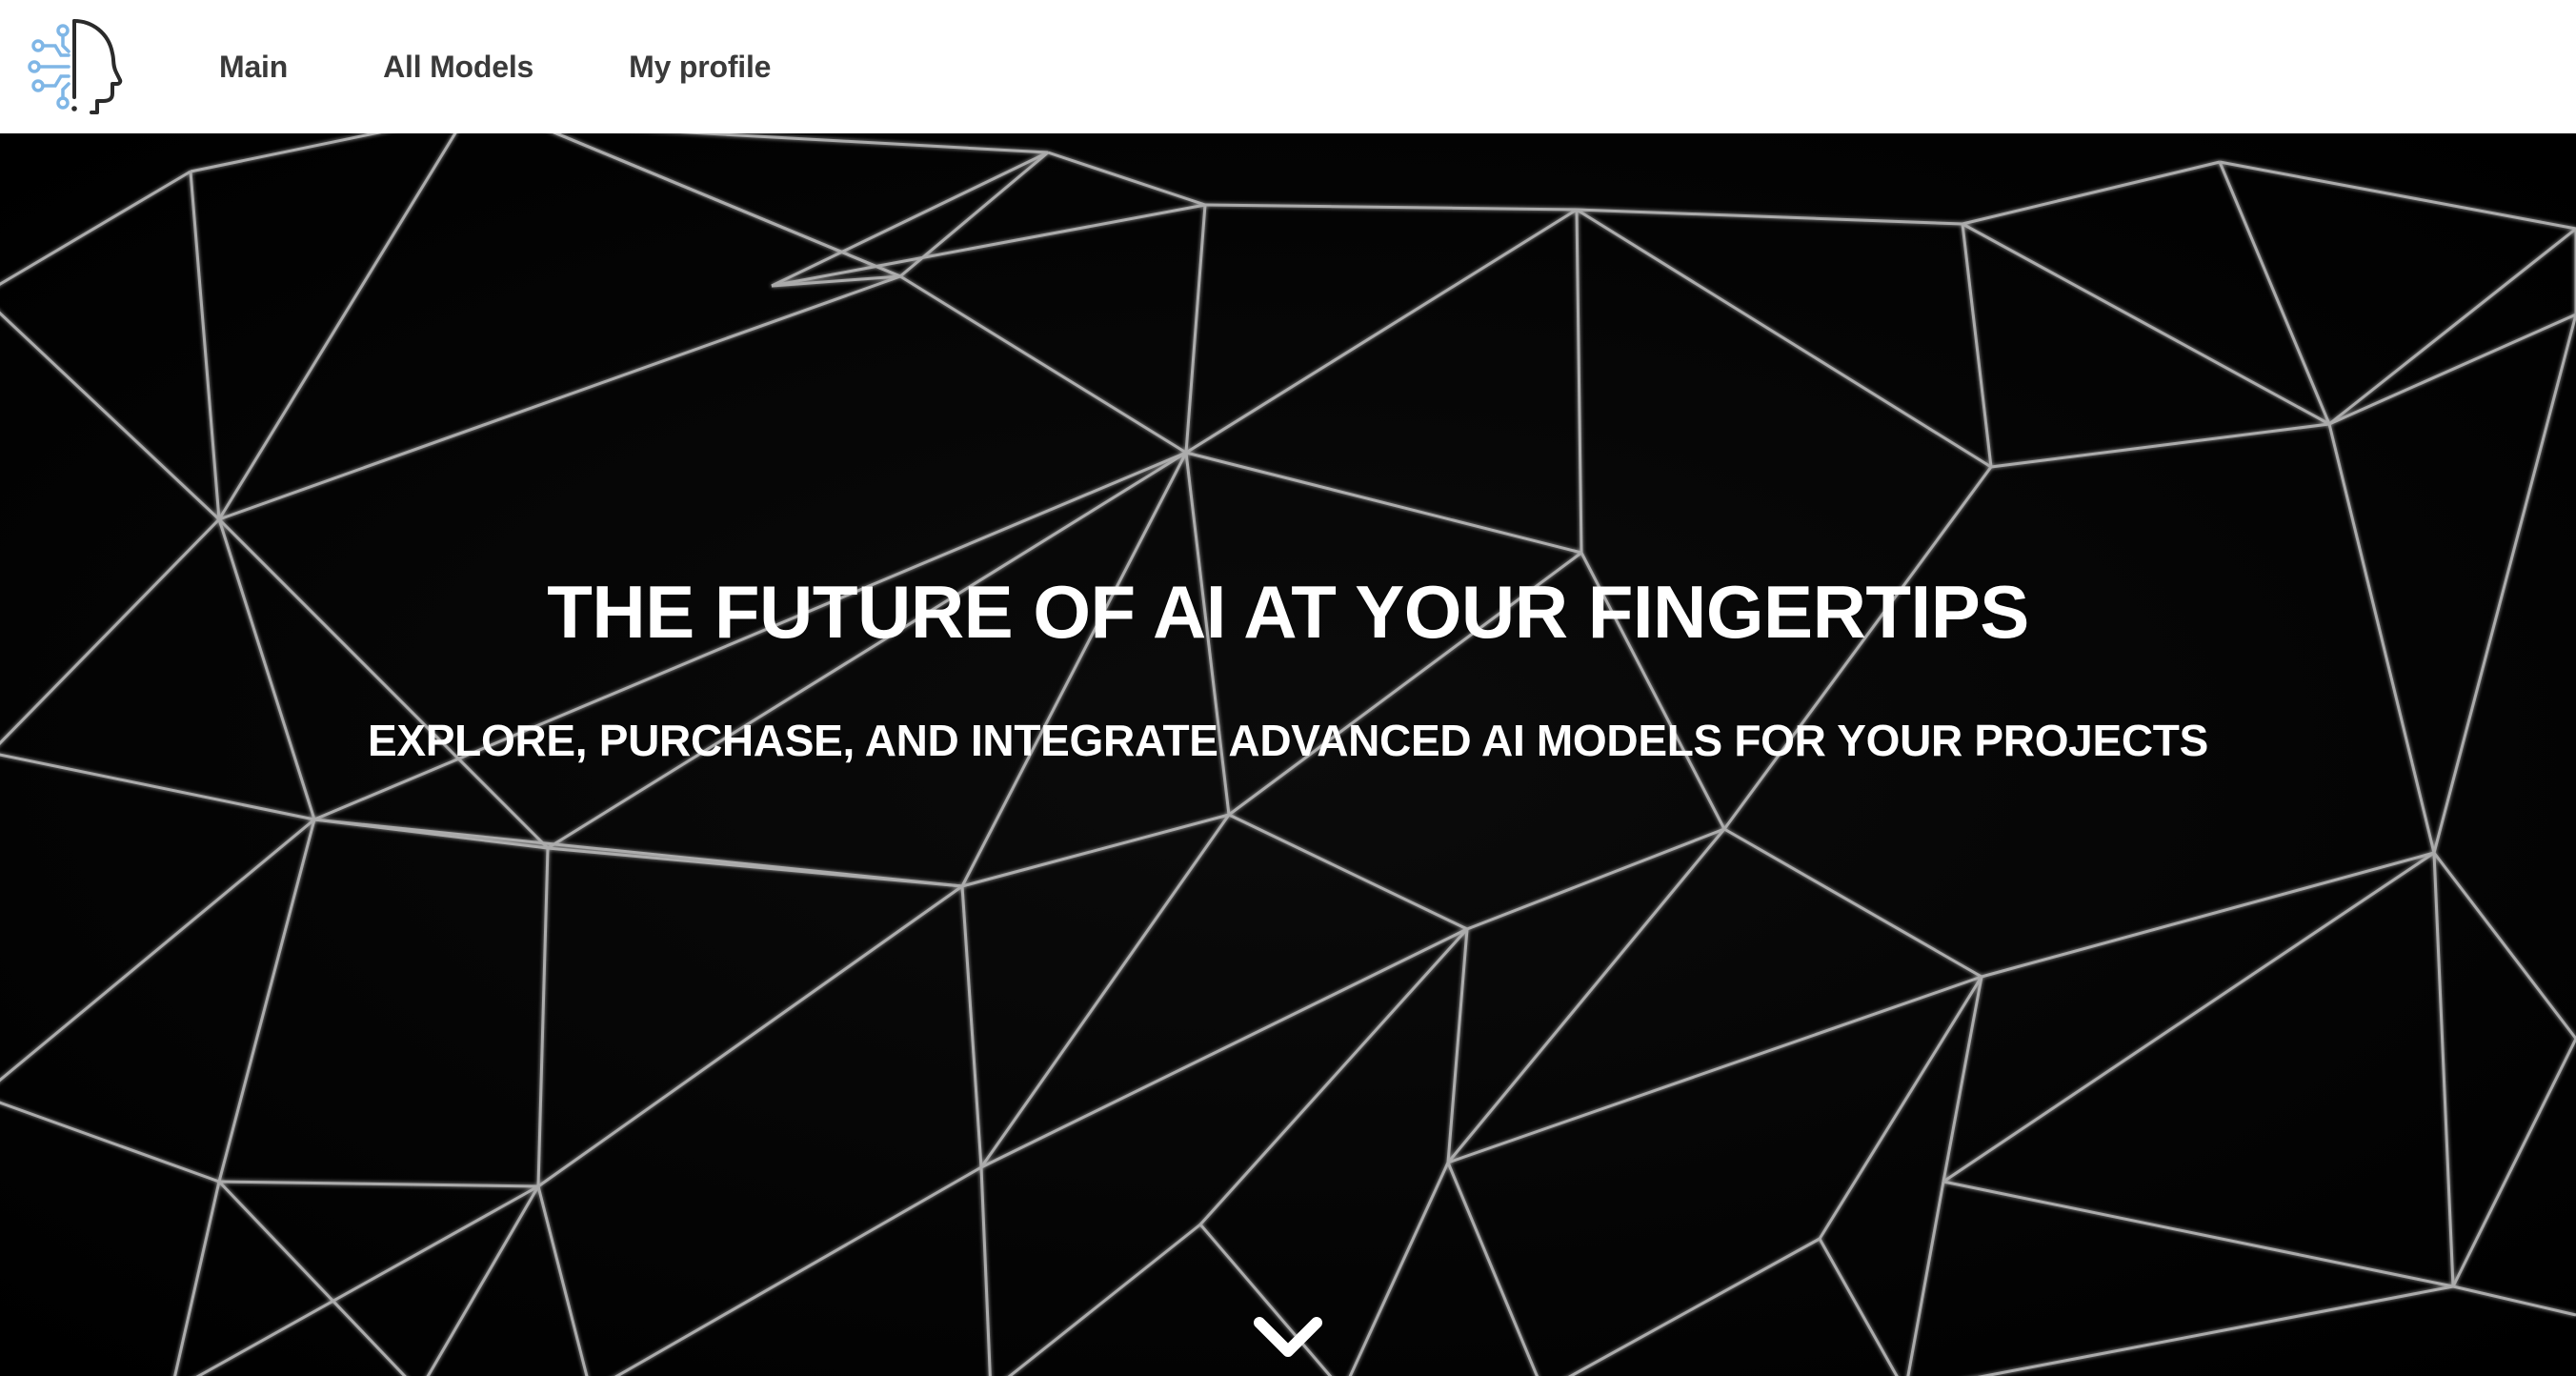 Image resolution: width=2576 pixels, height=1376 pixels. I want to click on nav-link-my-profile: My profile, so click(700, 68).